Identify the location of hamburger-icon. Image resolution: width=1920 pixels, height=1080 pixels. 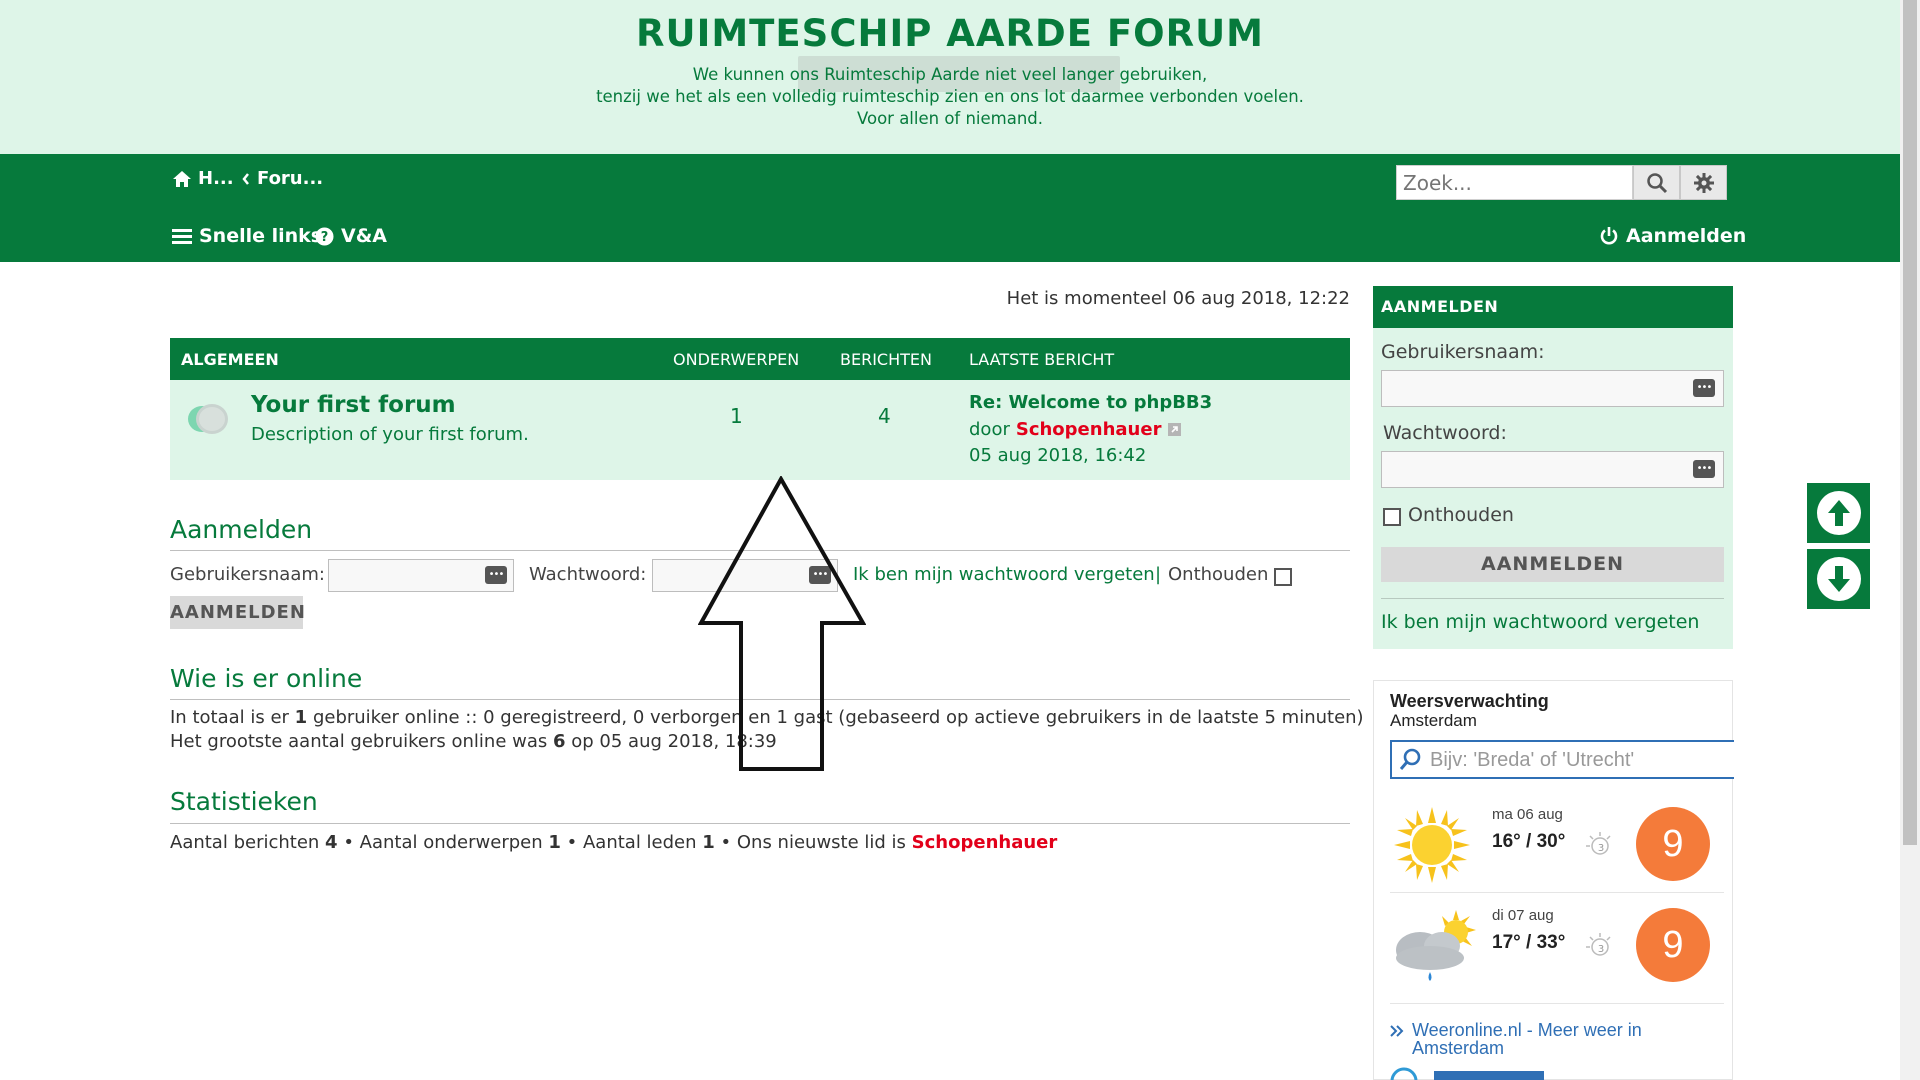
(182, 236).